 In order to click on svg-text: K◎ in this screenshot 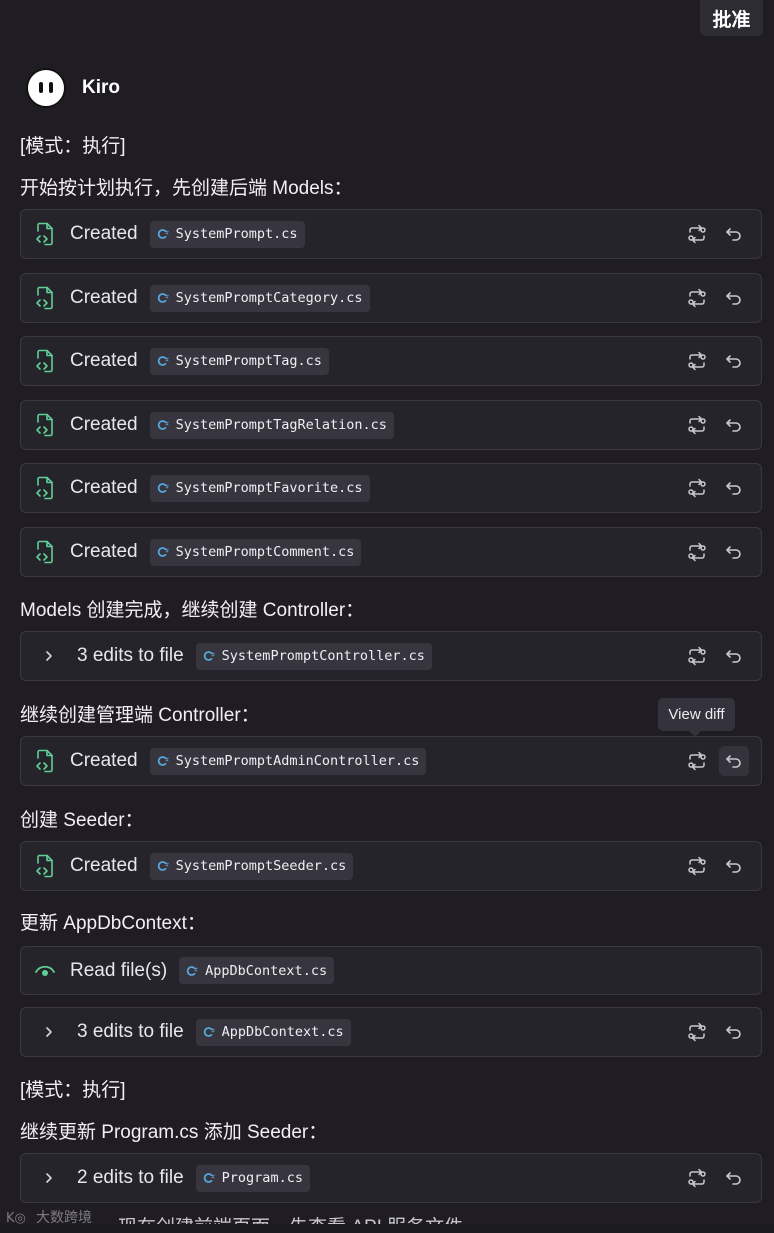, I will do `click(16, 1218)`.